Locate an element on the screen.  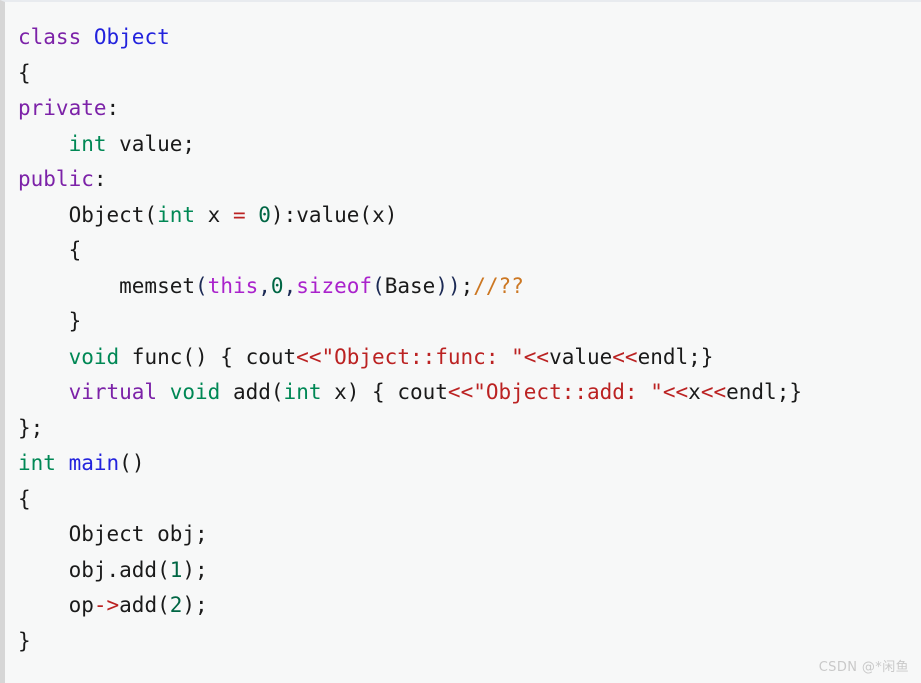
watermark: CSDN @*闲鱼 is located at coordinates (863, 667).